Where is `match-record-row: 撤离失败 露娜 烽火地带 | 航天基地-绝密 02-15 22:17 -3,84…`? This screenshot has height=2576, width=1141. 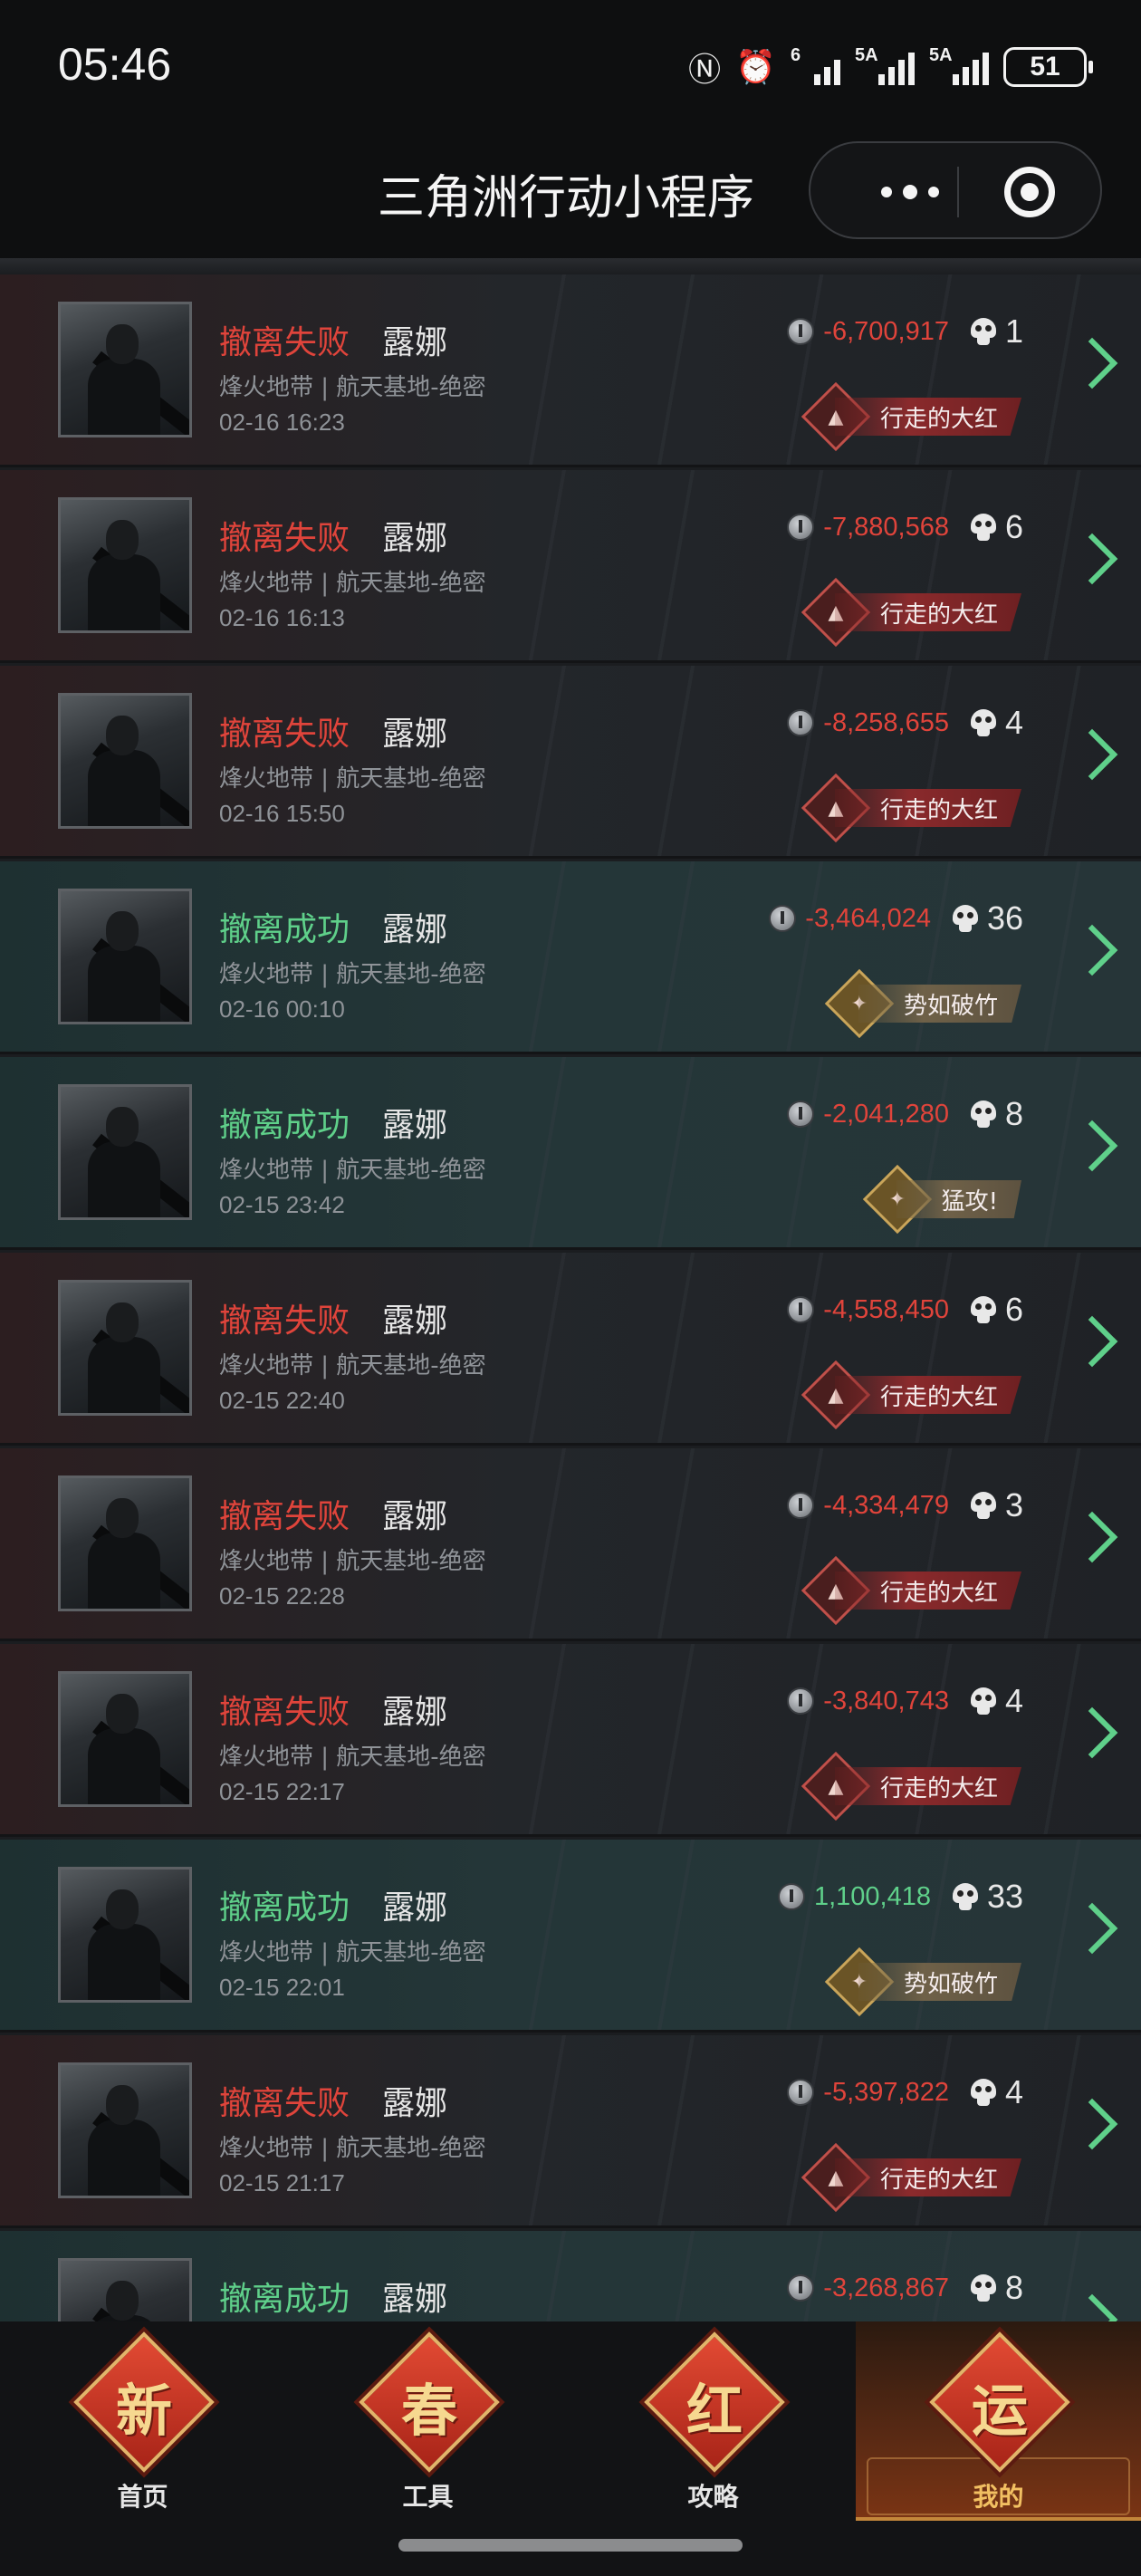
match-record-row: 撤离失败 露娜 烽火地带 | 航天基地-绝密 02-15 22:17 -3,84… is located at coordinates (570, 1740).